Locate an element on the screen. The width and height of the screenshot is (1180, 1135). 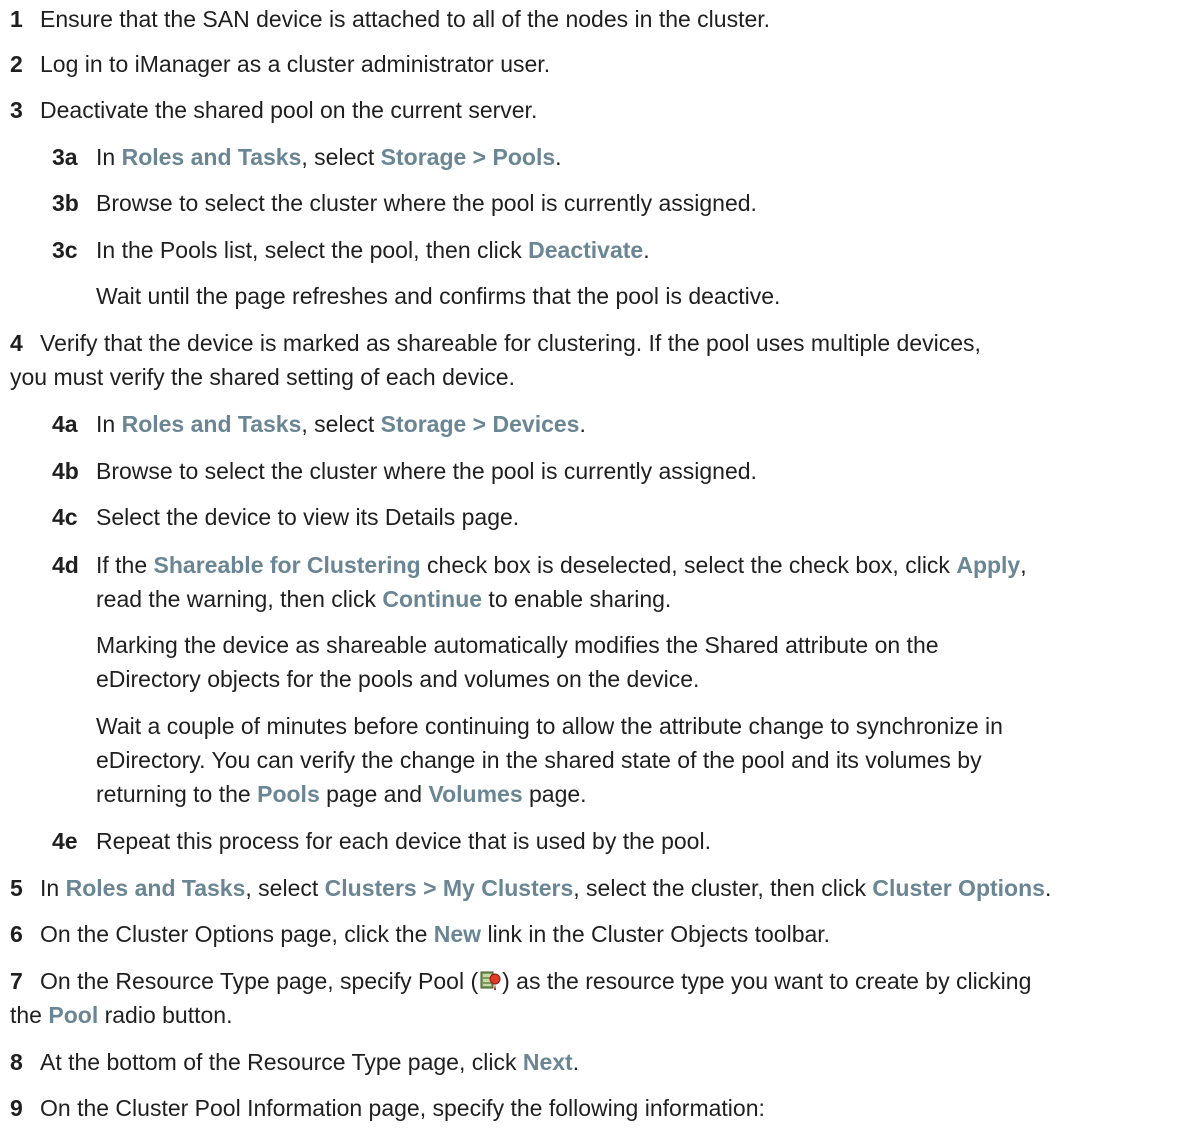
step-text-run: radio button. is located at coordinates (165, 1015).